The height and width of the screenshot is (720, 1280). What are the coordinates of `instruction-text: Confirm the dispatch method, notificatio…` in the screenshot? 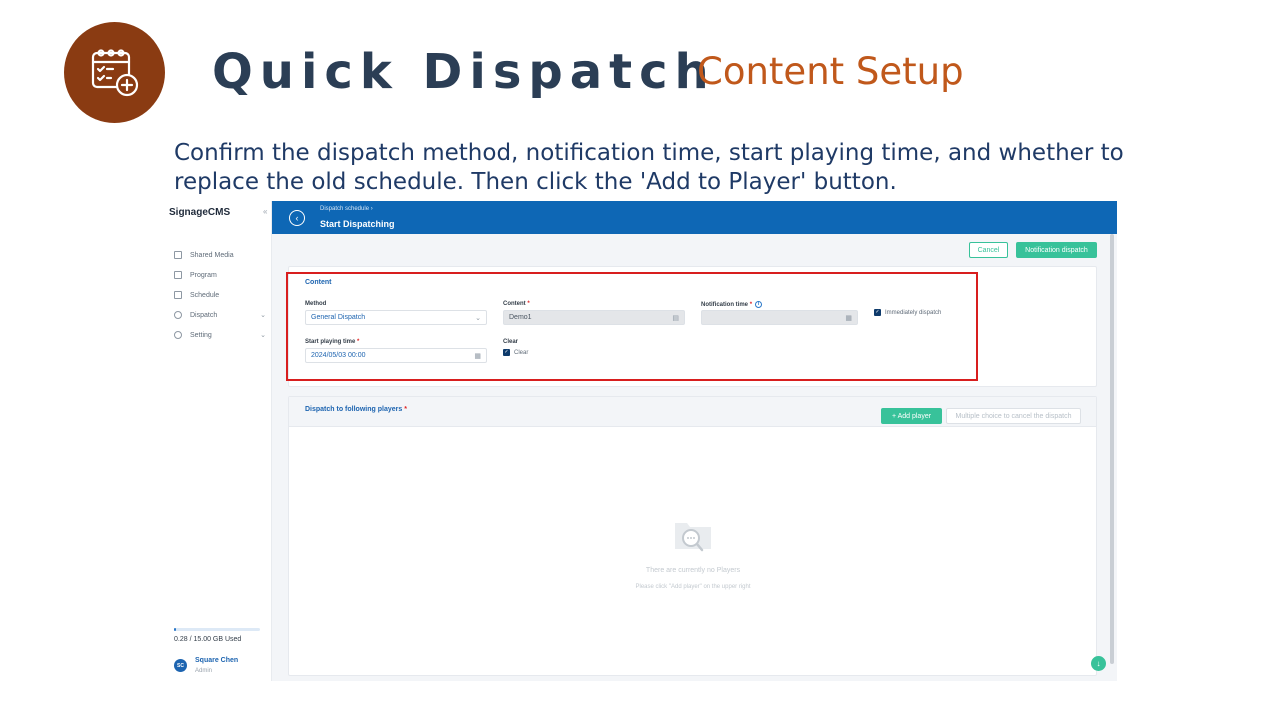 It's located at (649, 167).